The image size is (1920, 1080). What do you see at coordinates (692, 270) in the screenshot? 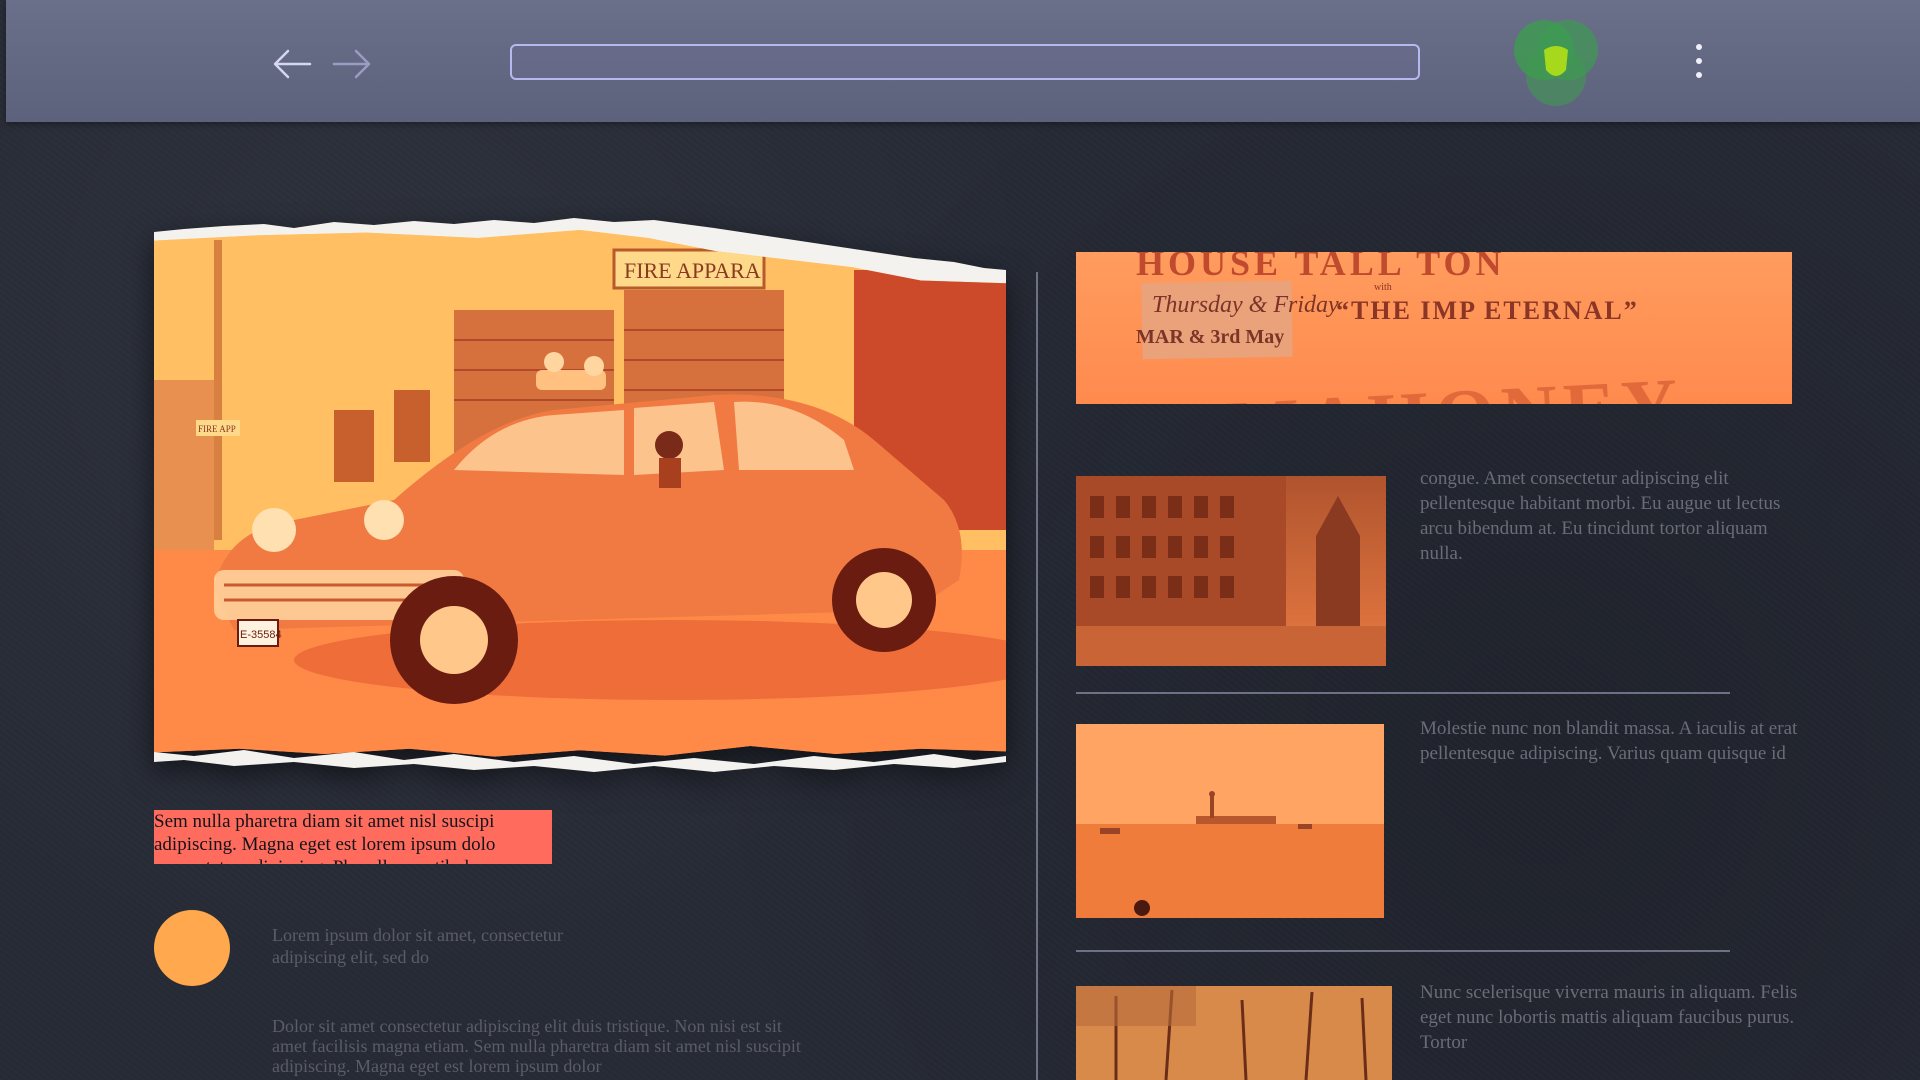
I see `fire-apparatus-sign: FIRE APPARA` at bounding box center [692, 270].